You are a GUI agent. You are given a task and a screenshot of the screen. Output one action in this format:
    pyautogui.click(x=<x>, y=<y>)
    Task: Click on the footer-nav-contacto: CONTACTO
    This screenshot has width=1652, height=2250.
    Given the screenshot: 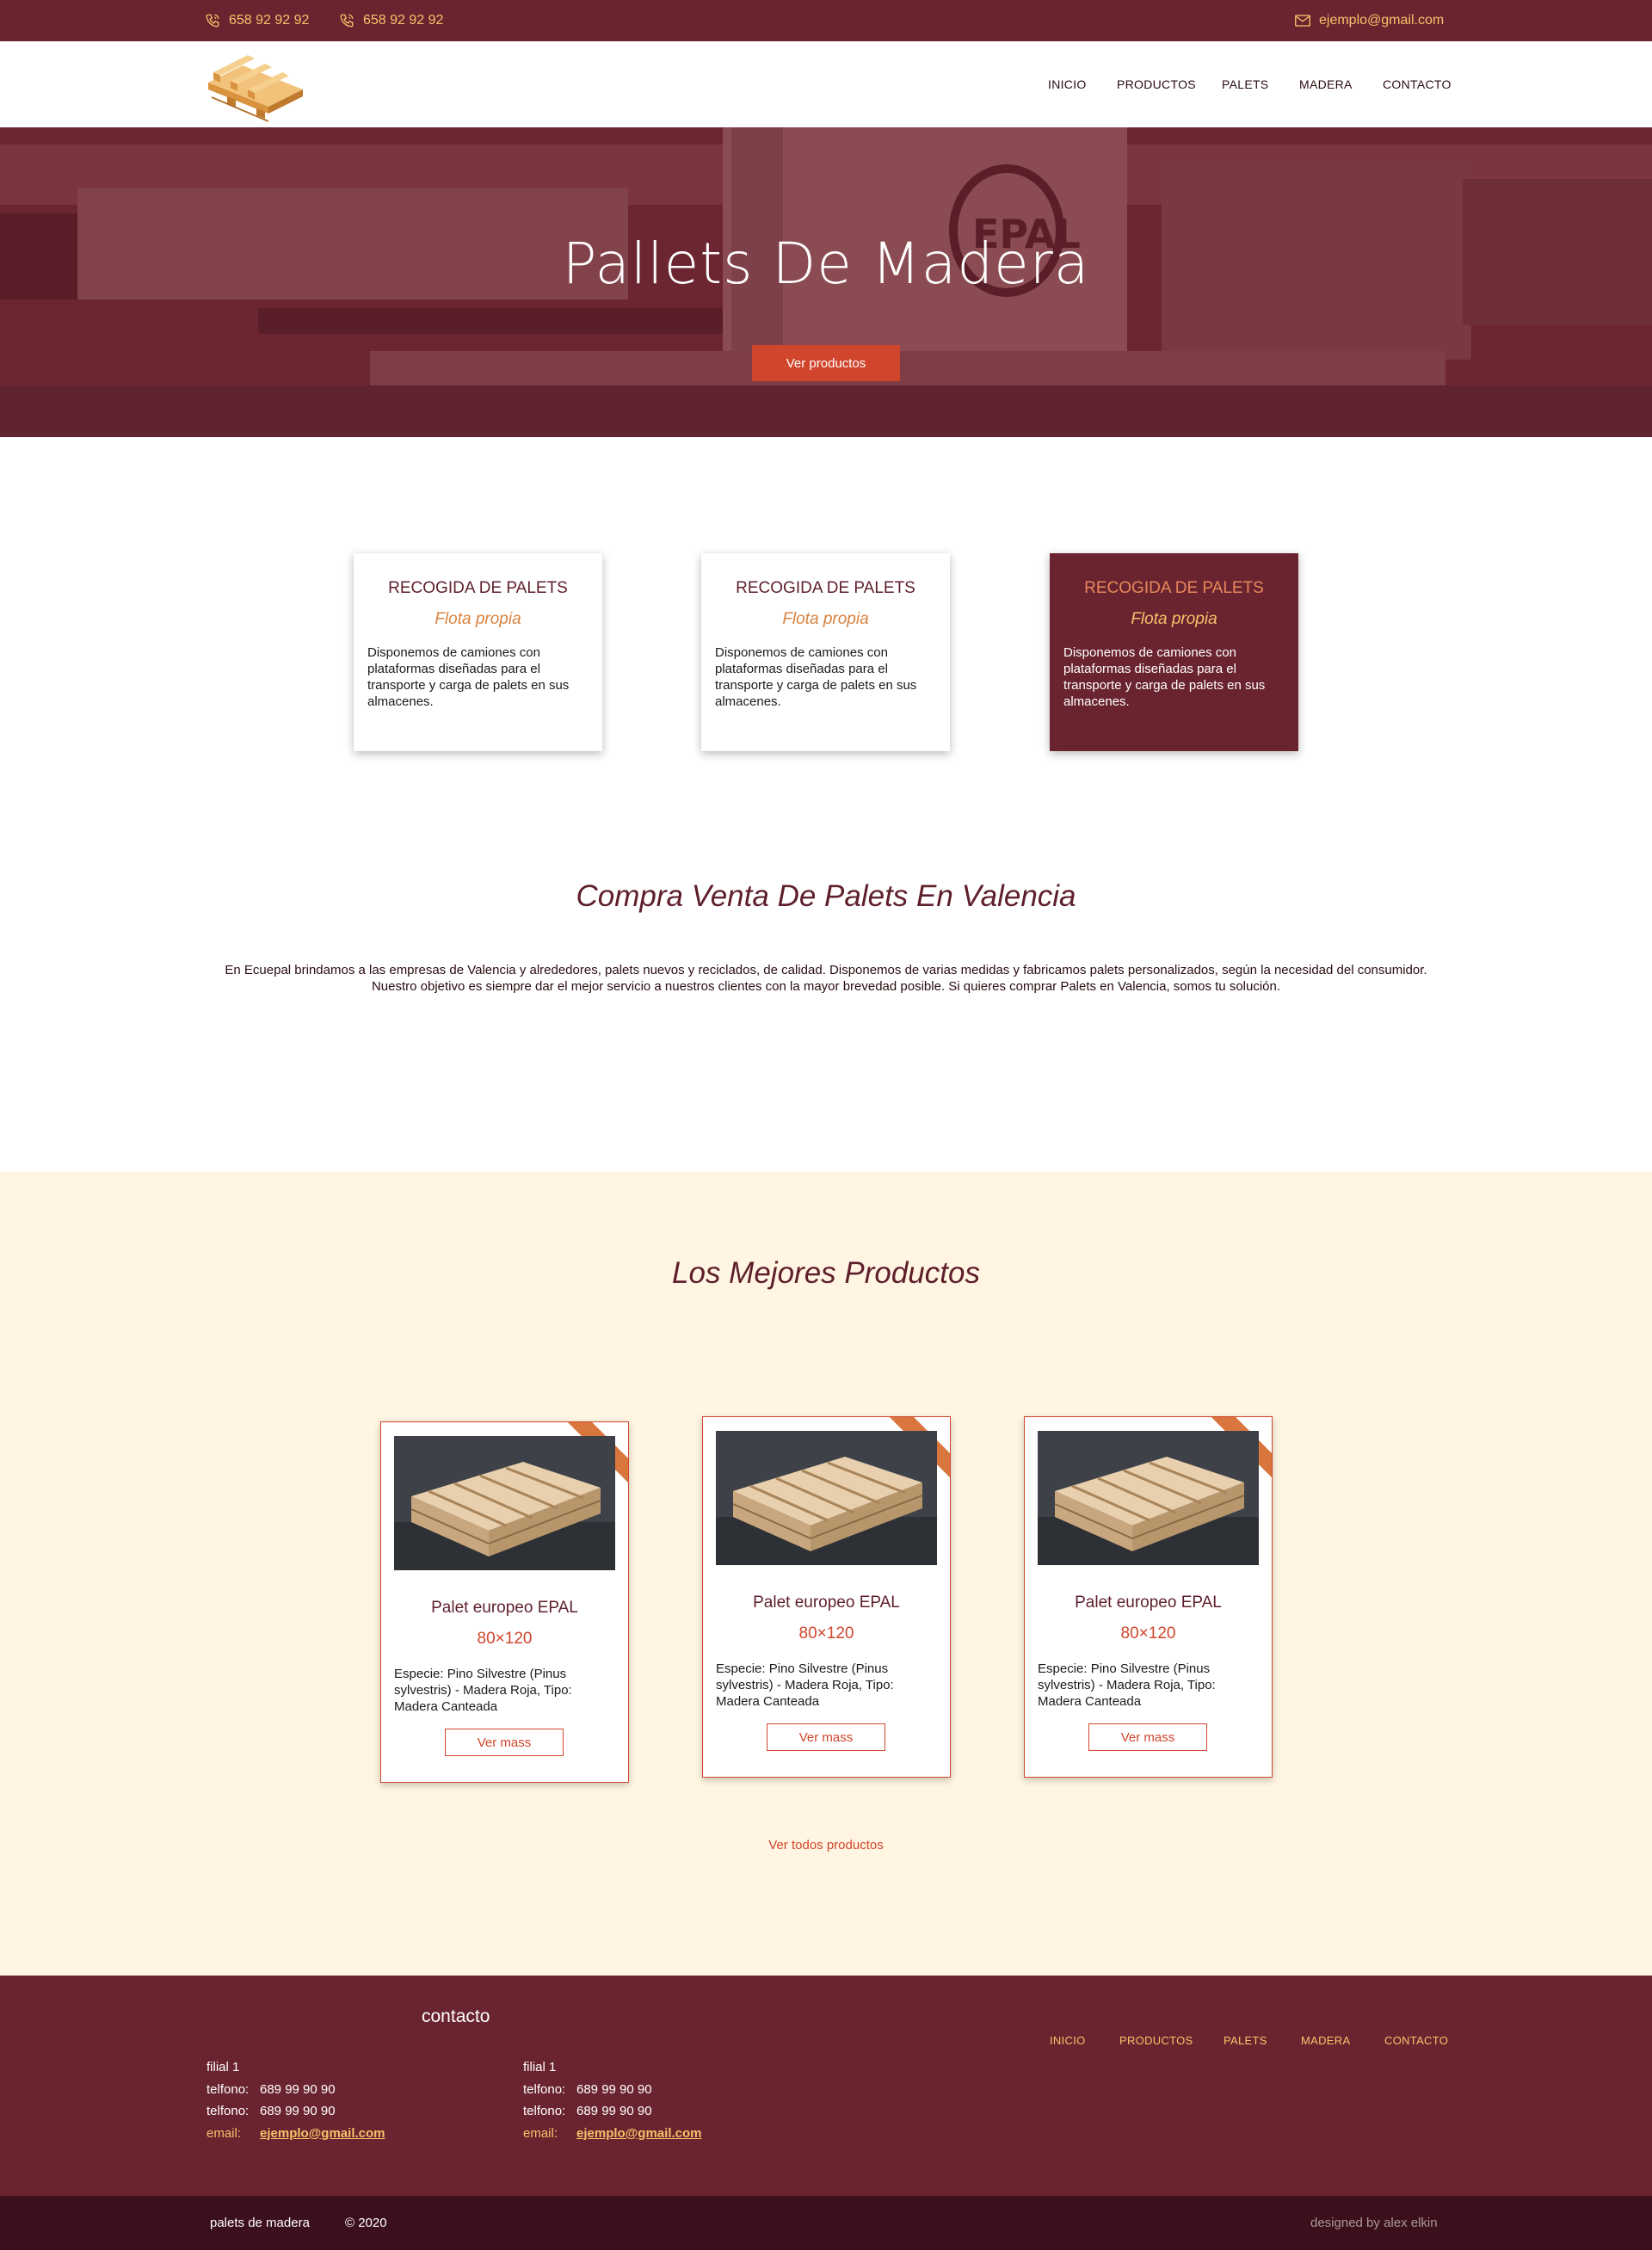 What is the action you would take?
    pyautogui.click(x=1416, y=2040)
    